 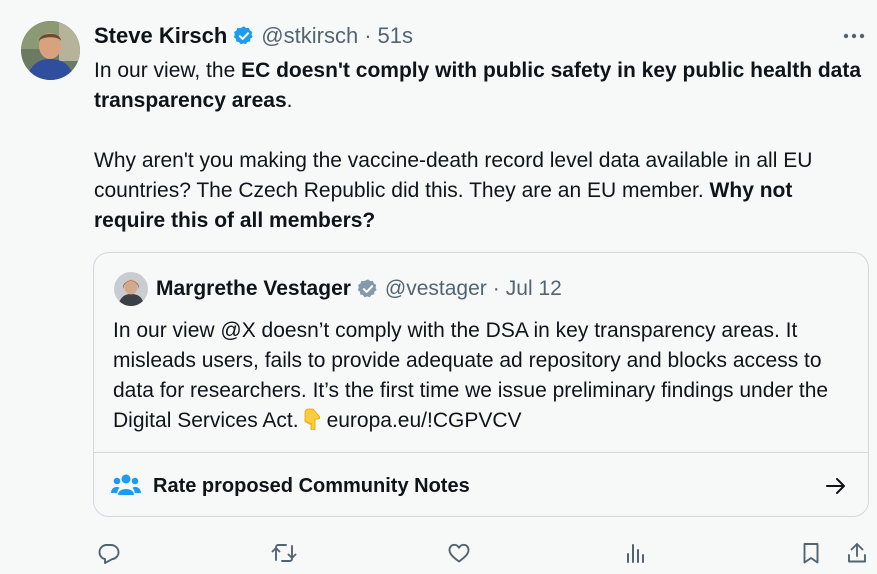 What do you see at coordinates (253, 289) in the screenshot?
I see `quoted-author-name: Margrethe Vestager` at bounding box center [253, 289].